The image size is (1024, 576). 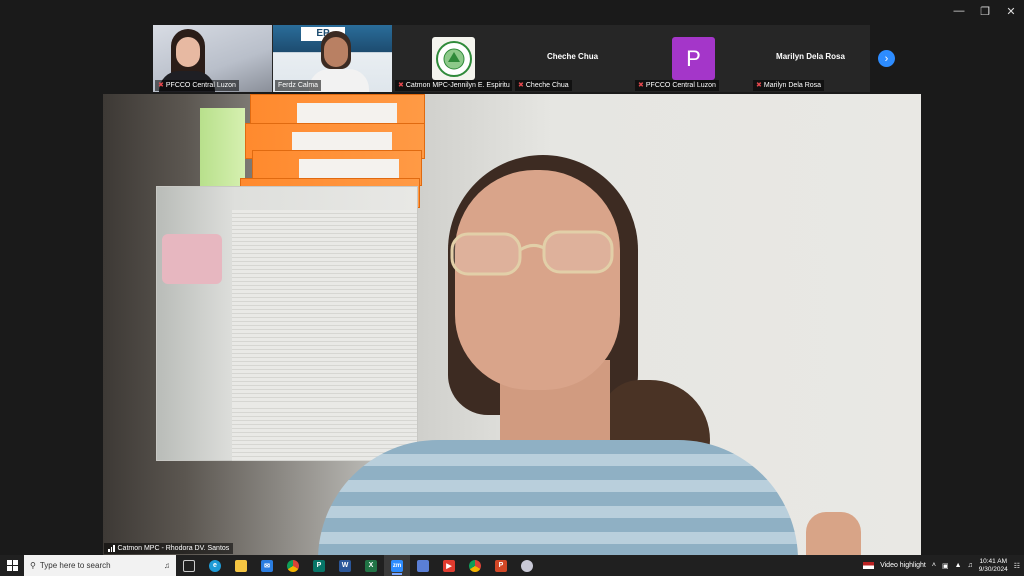 I want to click on cooperative-seal-icon, so click(x=453, y=58).